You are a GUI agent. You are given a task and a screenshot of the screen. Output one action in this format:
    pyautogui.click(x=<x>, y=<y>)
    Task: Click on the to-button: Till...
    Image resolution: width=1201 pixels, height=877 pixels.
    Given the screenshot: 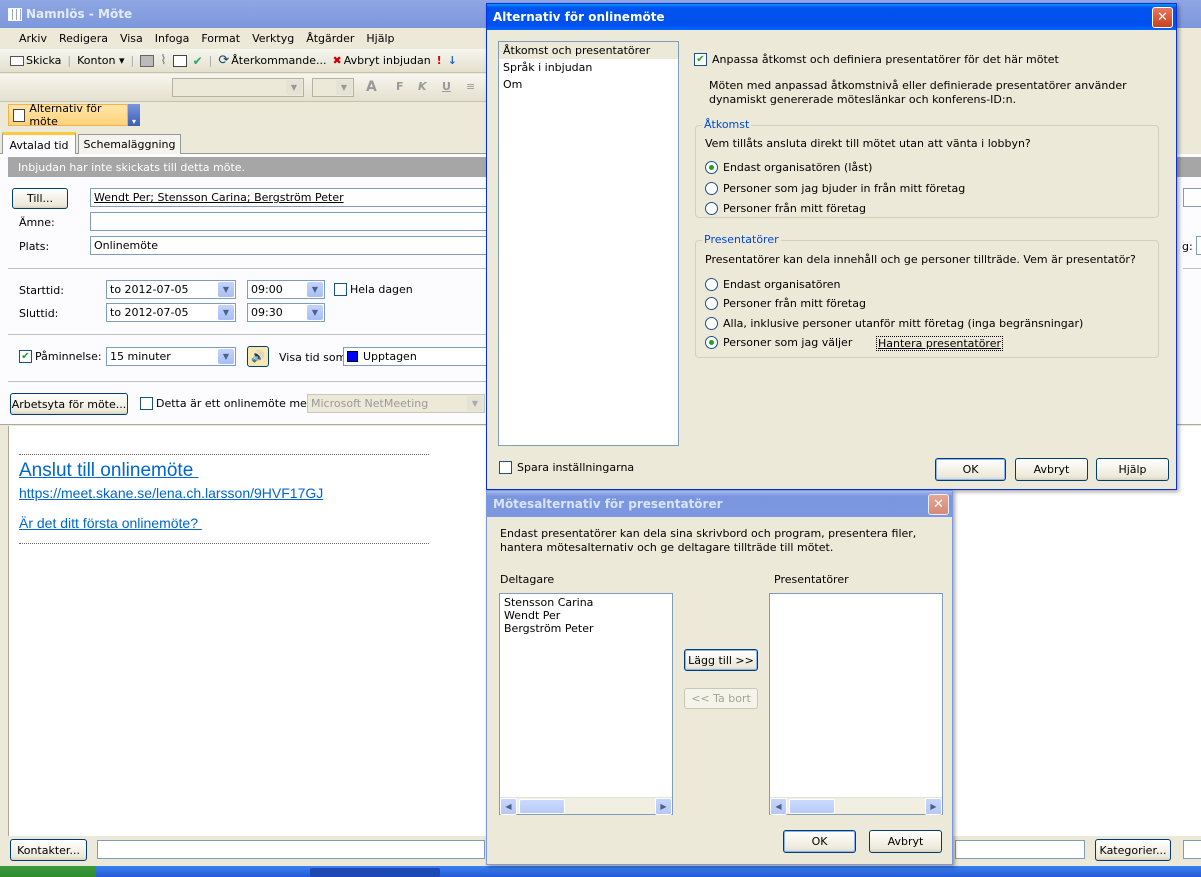 What is the action you would take?
    pyautogui.click(x=40, y=198)
    